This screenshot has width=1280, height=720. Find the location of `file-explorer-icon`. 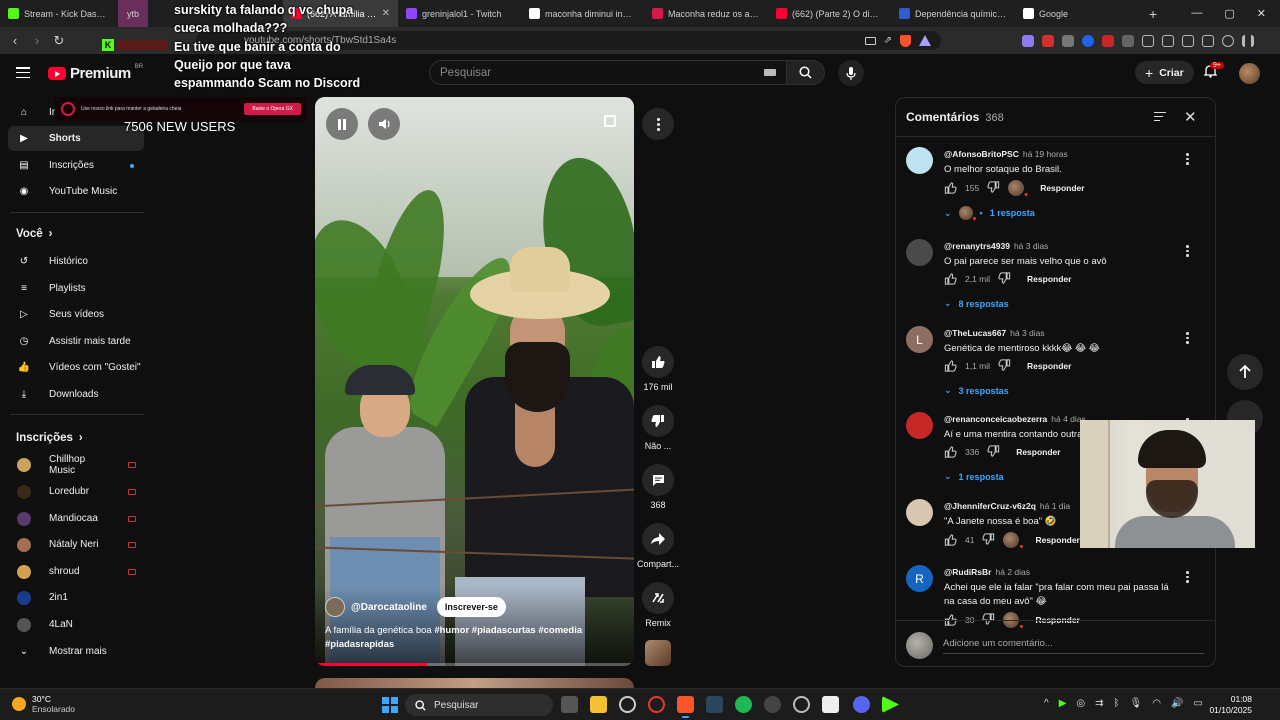

file-explorer-icon is located at coordinates (598, 704).